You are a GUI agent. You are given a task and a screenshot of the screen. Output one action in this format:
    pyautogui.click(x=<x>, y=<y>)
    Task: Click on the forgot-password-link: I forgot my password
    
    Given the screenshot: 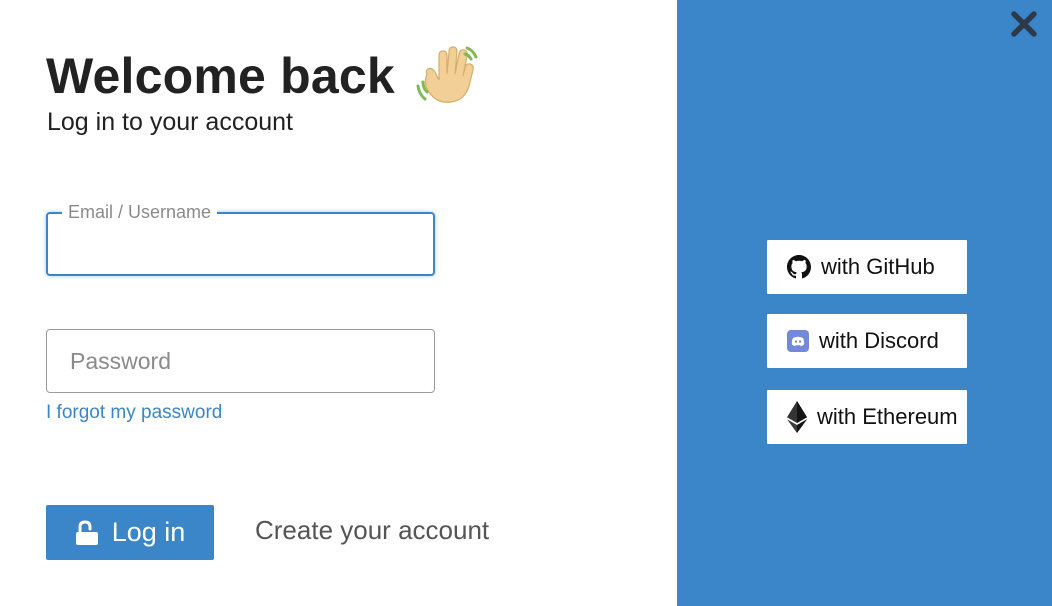 What is the action you would take?
    pyautogui.click(x=134, y=413)
    